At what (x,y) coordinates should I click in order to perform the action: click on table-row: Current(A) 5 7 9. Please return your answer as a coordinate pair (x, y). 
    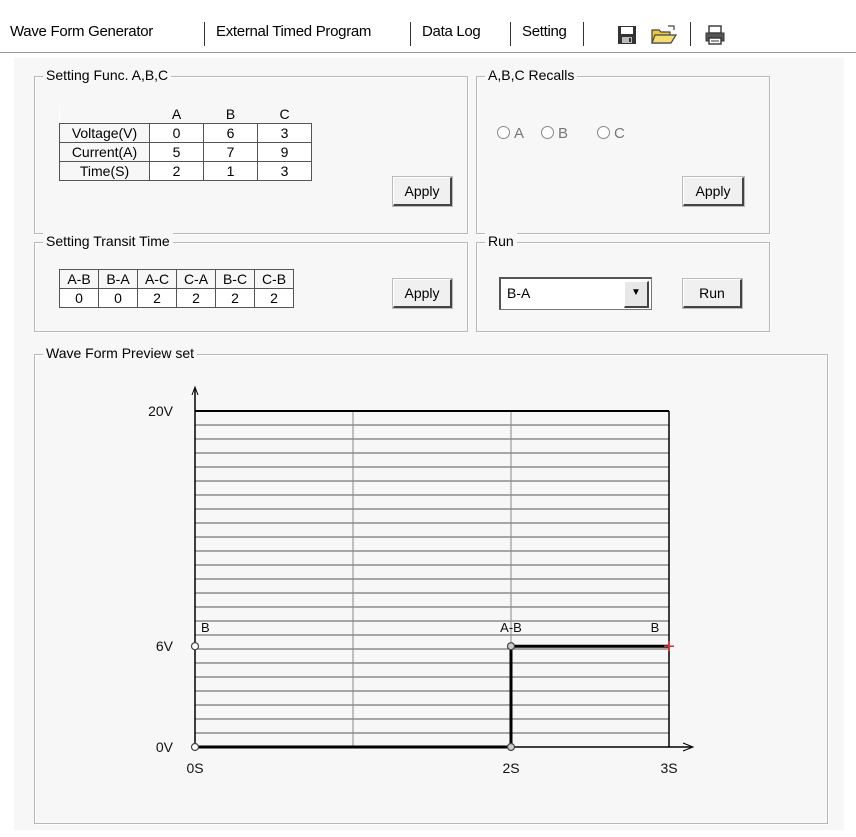
    Looking at the image, I should click on (185, 152).